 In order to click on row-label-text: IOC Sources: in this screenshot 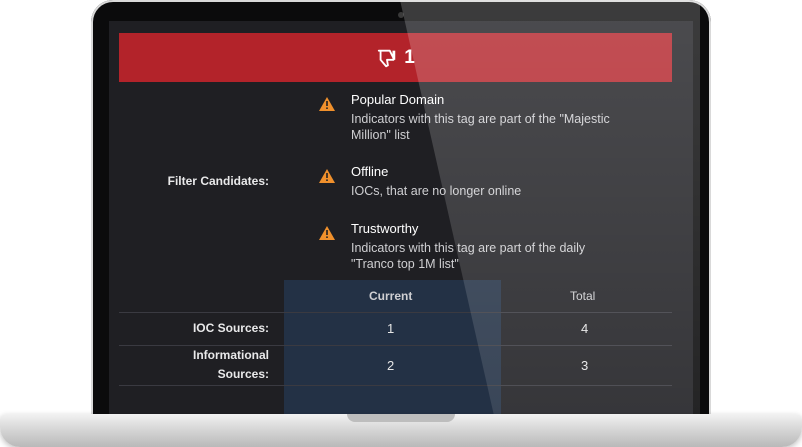, I will do `click(230, 328)`.